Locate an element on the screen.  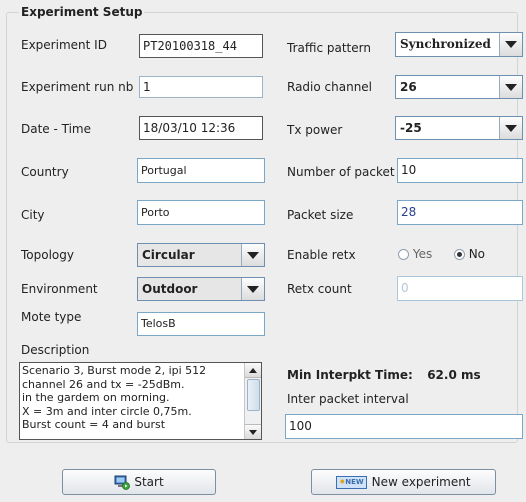
start-button: Start is located at coordinates (139, 482).